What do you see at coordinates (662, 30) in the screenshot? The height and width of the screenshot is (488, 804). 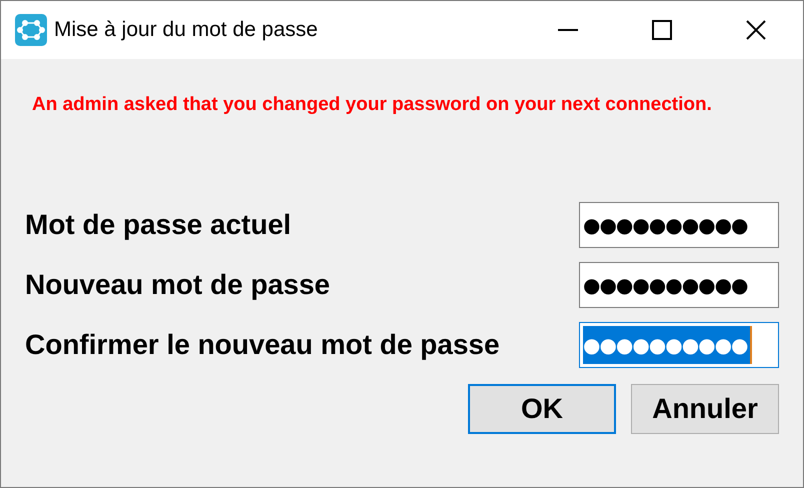 I see `maximize-icon` at bounding box center [662, 30].